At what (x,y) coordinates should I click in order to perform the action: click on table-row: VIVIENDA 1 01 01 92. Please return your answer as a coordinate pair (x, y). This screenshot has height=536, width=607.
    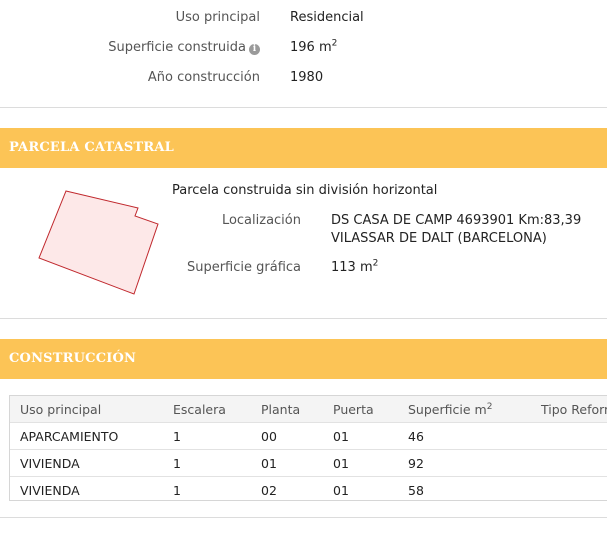
    Looking at the image, I should click on (308, 463).